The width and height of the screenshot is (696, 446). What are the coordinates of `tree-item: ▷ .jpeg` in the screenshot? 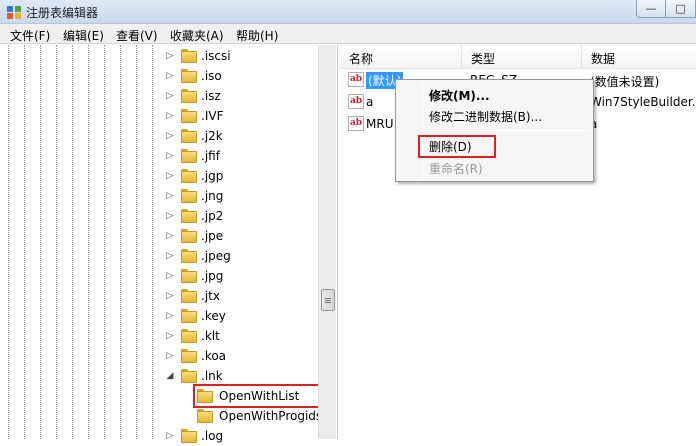 It's located at (159, 256).